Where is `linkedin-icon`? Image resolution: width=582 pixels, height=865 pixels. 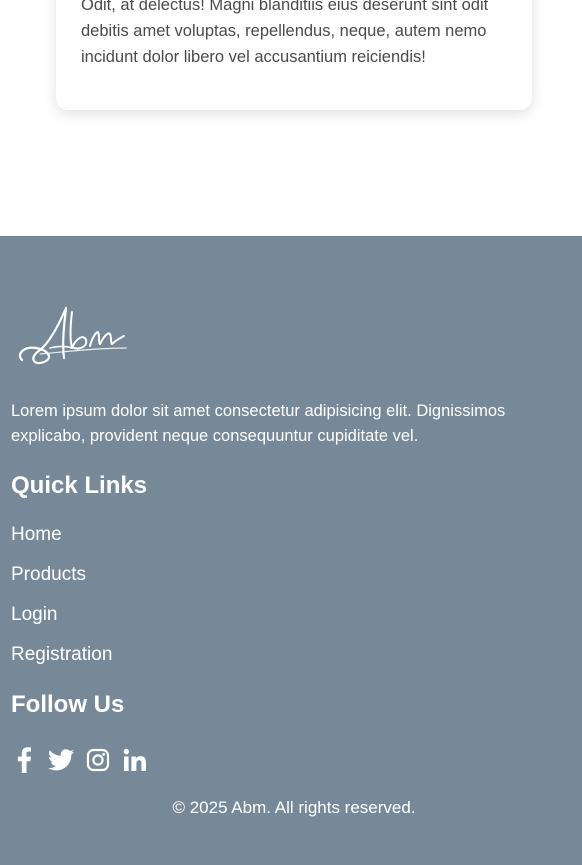 linkedin-icon is located at coordinates (135, 760).